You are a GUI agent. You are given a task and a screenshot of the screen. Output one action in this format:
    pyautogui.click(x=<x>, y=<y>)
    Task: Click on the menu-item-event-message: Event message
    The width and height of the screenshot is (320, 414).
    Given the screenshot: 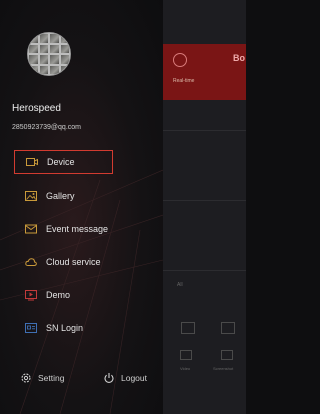 What is the action you would take?
    pyautogui.click(x=63, y=229)
    